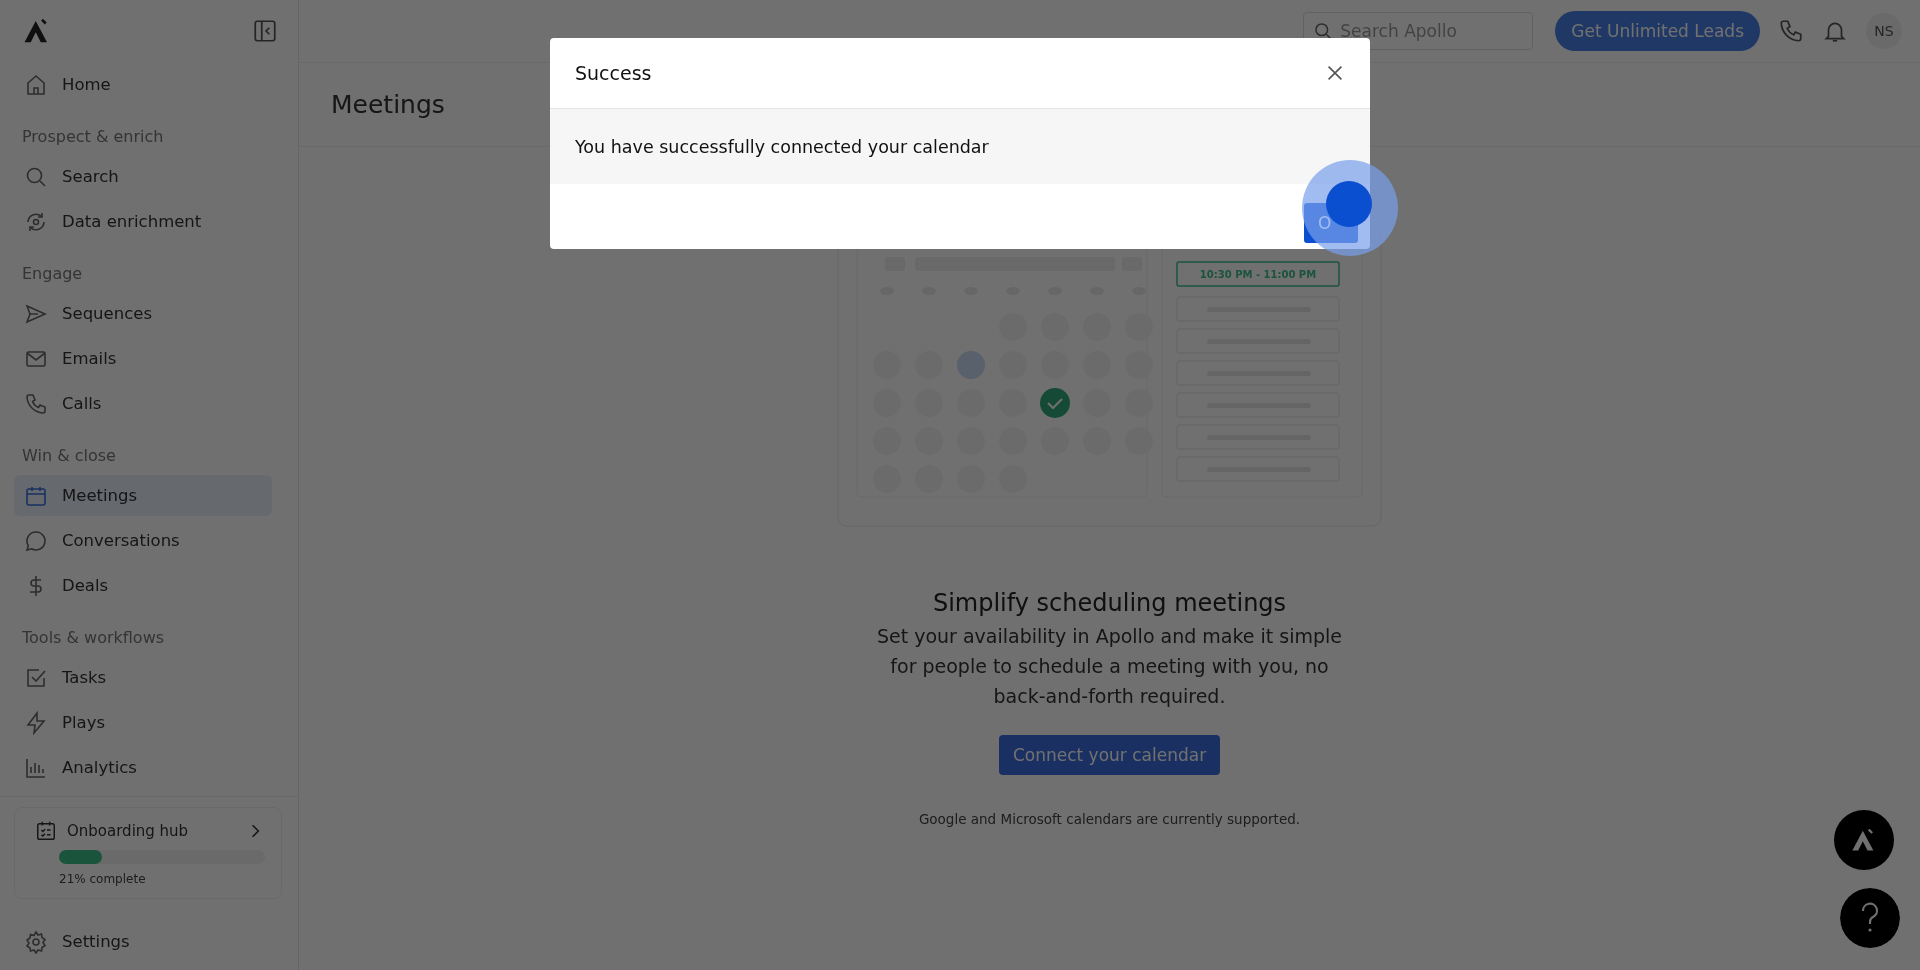  I want to click on onboarding-card: Onboarding hub 21% complete, so click(148, 853).